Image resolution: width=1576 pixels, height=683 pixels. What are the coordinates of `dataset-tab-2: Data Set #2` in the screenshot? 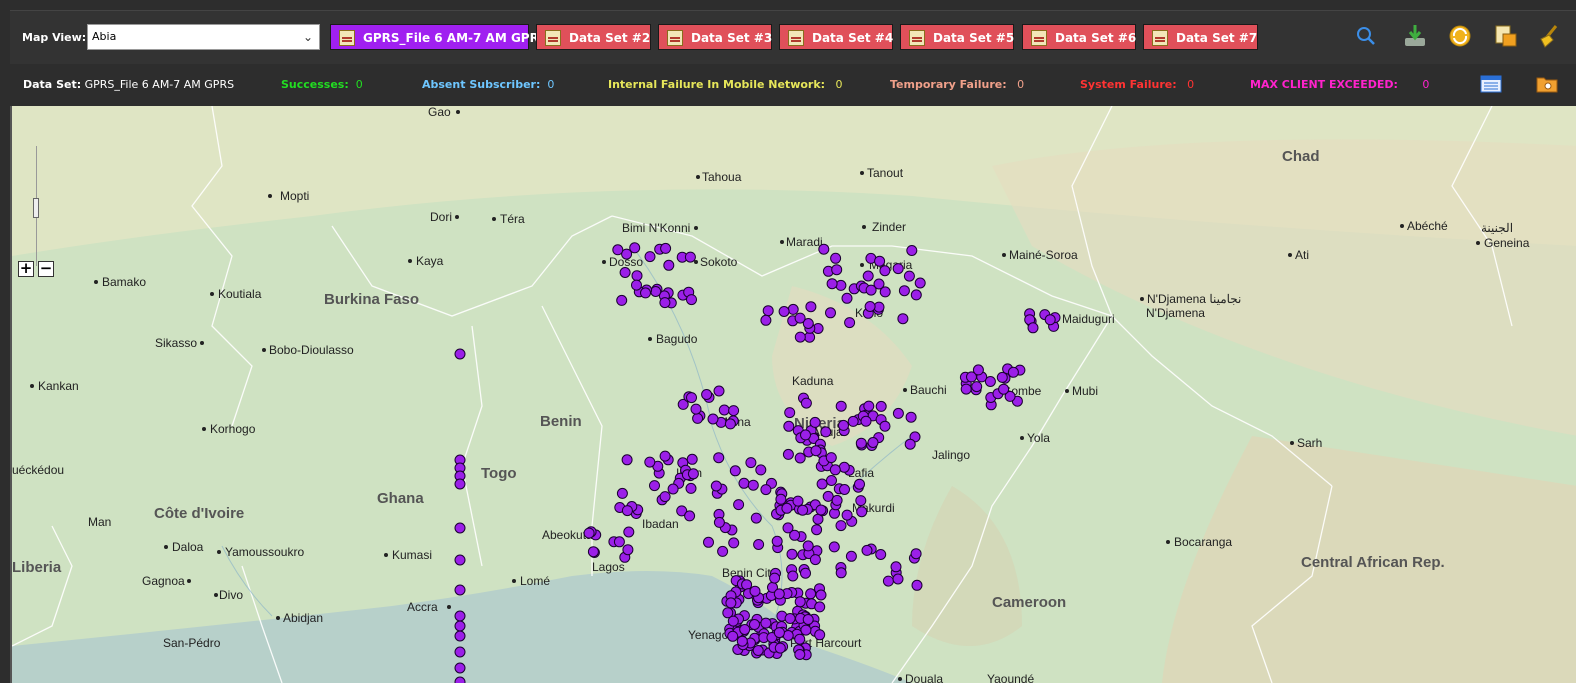 It's located at (593, 37).